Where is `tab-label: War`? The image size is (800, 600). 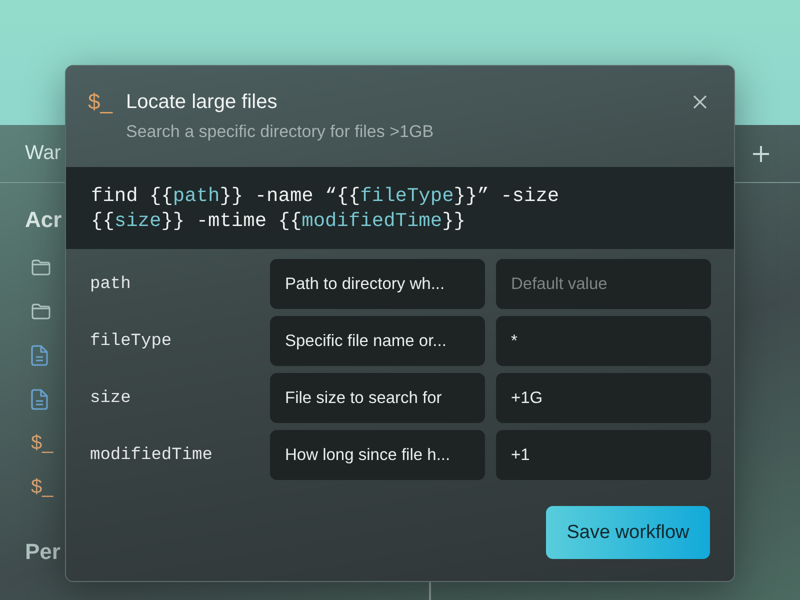
tab-label: War is located at coordinates (43, 153).